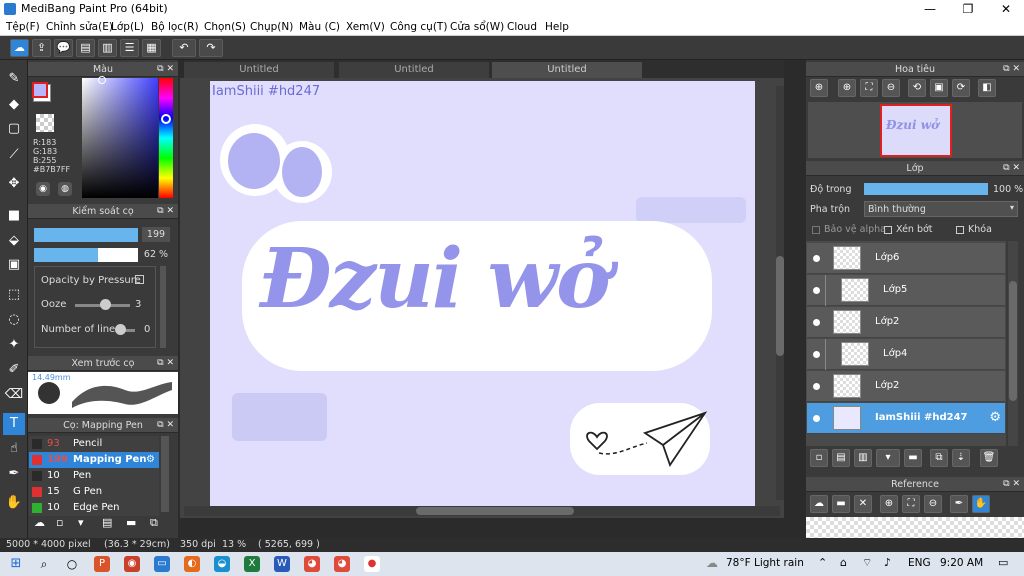 The width and height of the screenshot is (1024, 576). What do you see at coordinates (14, 295) in the screenshot?
I see `select-rect-icon: ⬚` at bounding box center [14, 295].